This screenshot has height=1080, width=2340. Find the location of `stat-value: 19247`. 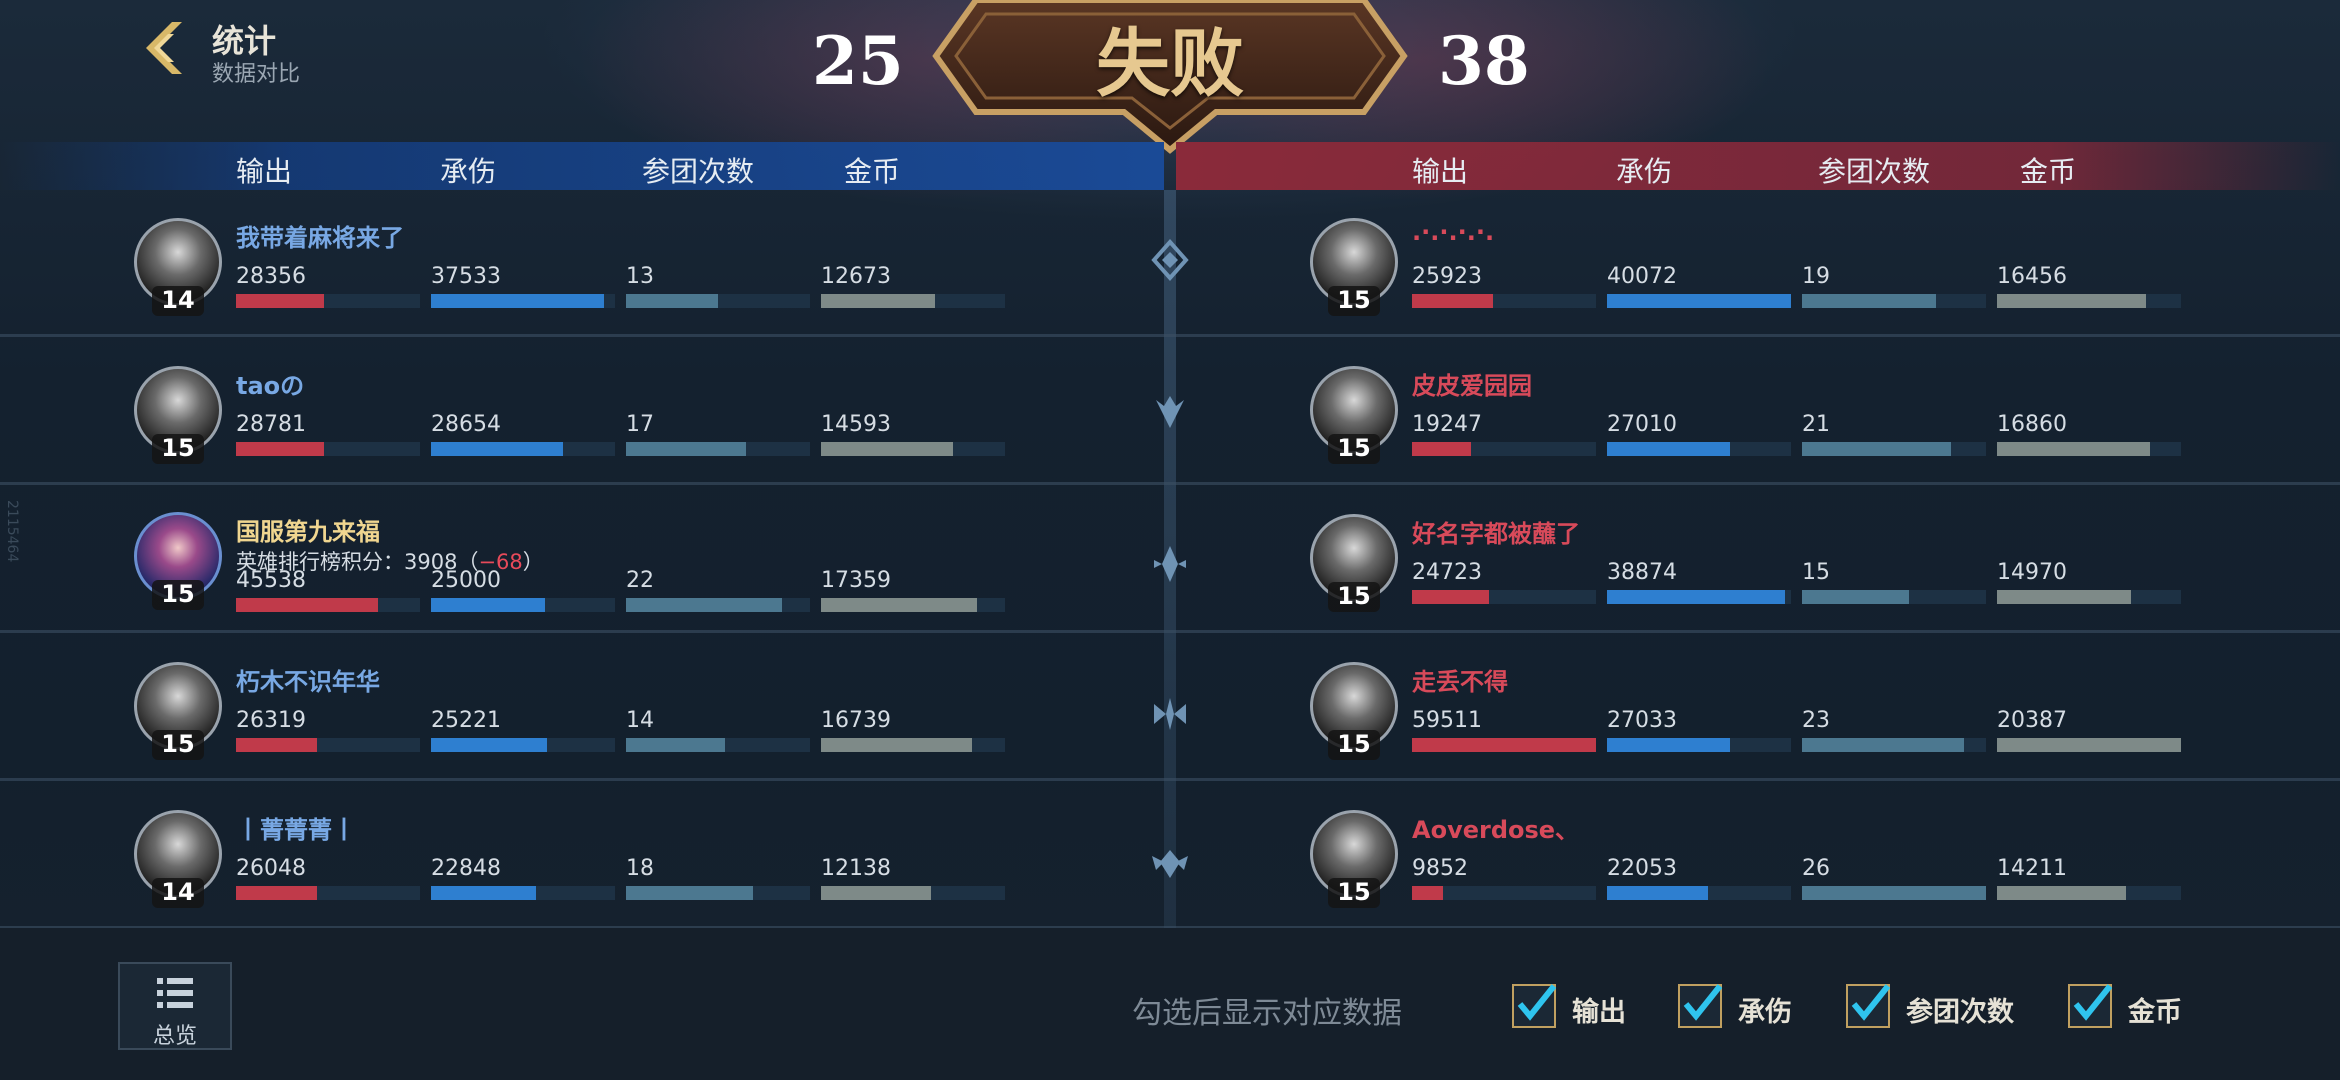

stat-value: 19247 is located at coordinates (1447, 424).